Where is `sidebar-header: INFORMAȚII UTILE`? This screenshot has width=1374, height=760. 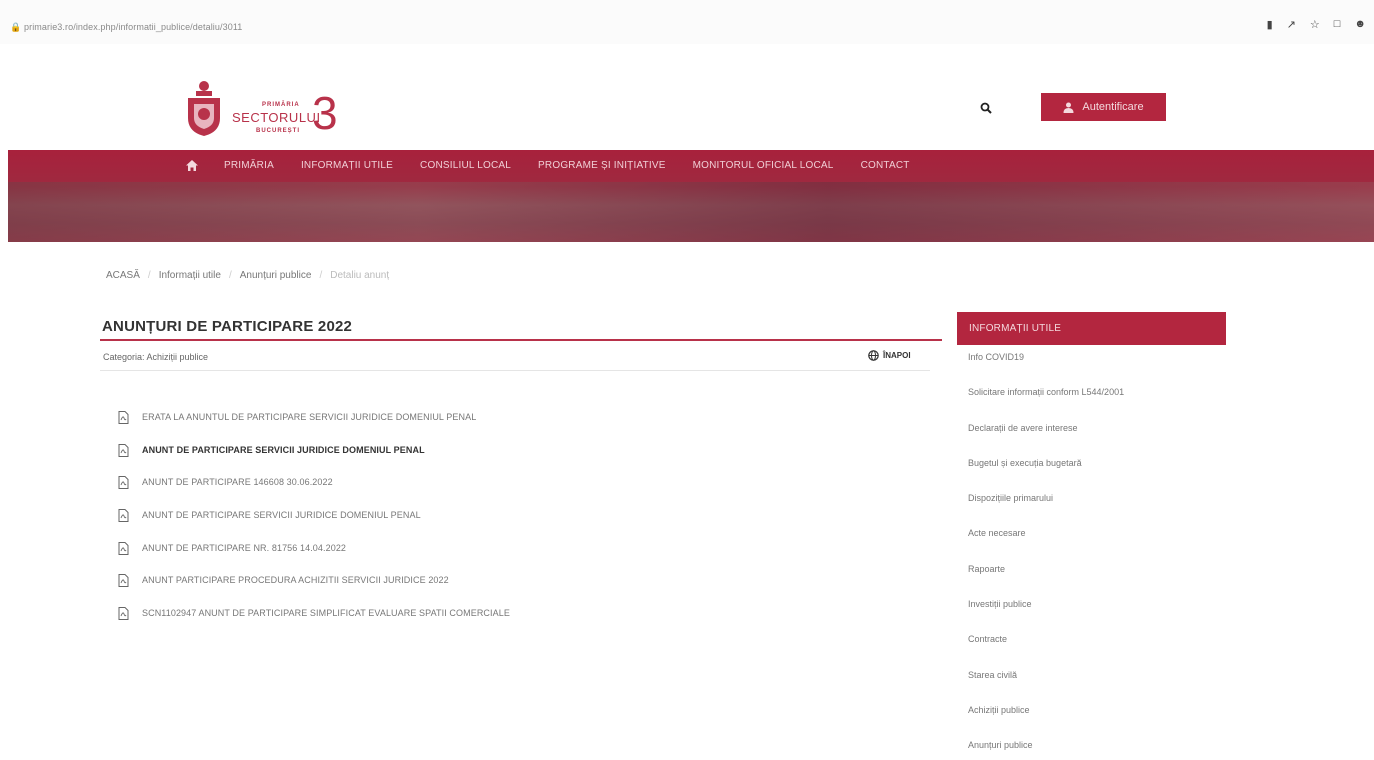
sidebar-header: INFORMAȚII UTILE is located at coordinates (1091, 328).